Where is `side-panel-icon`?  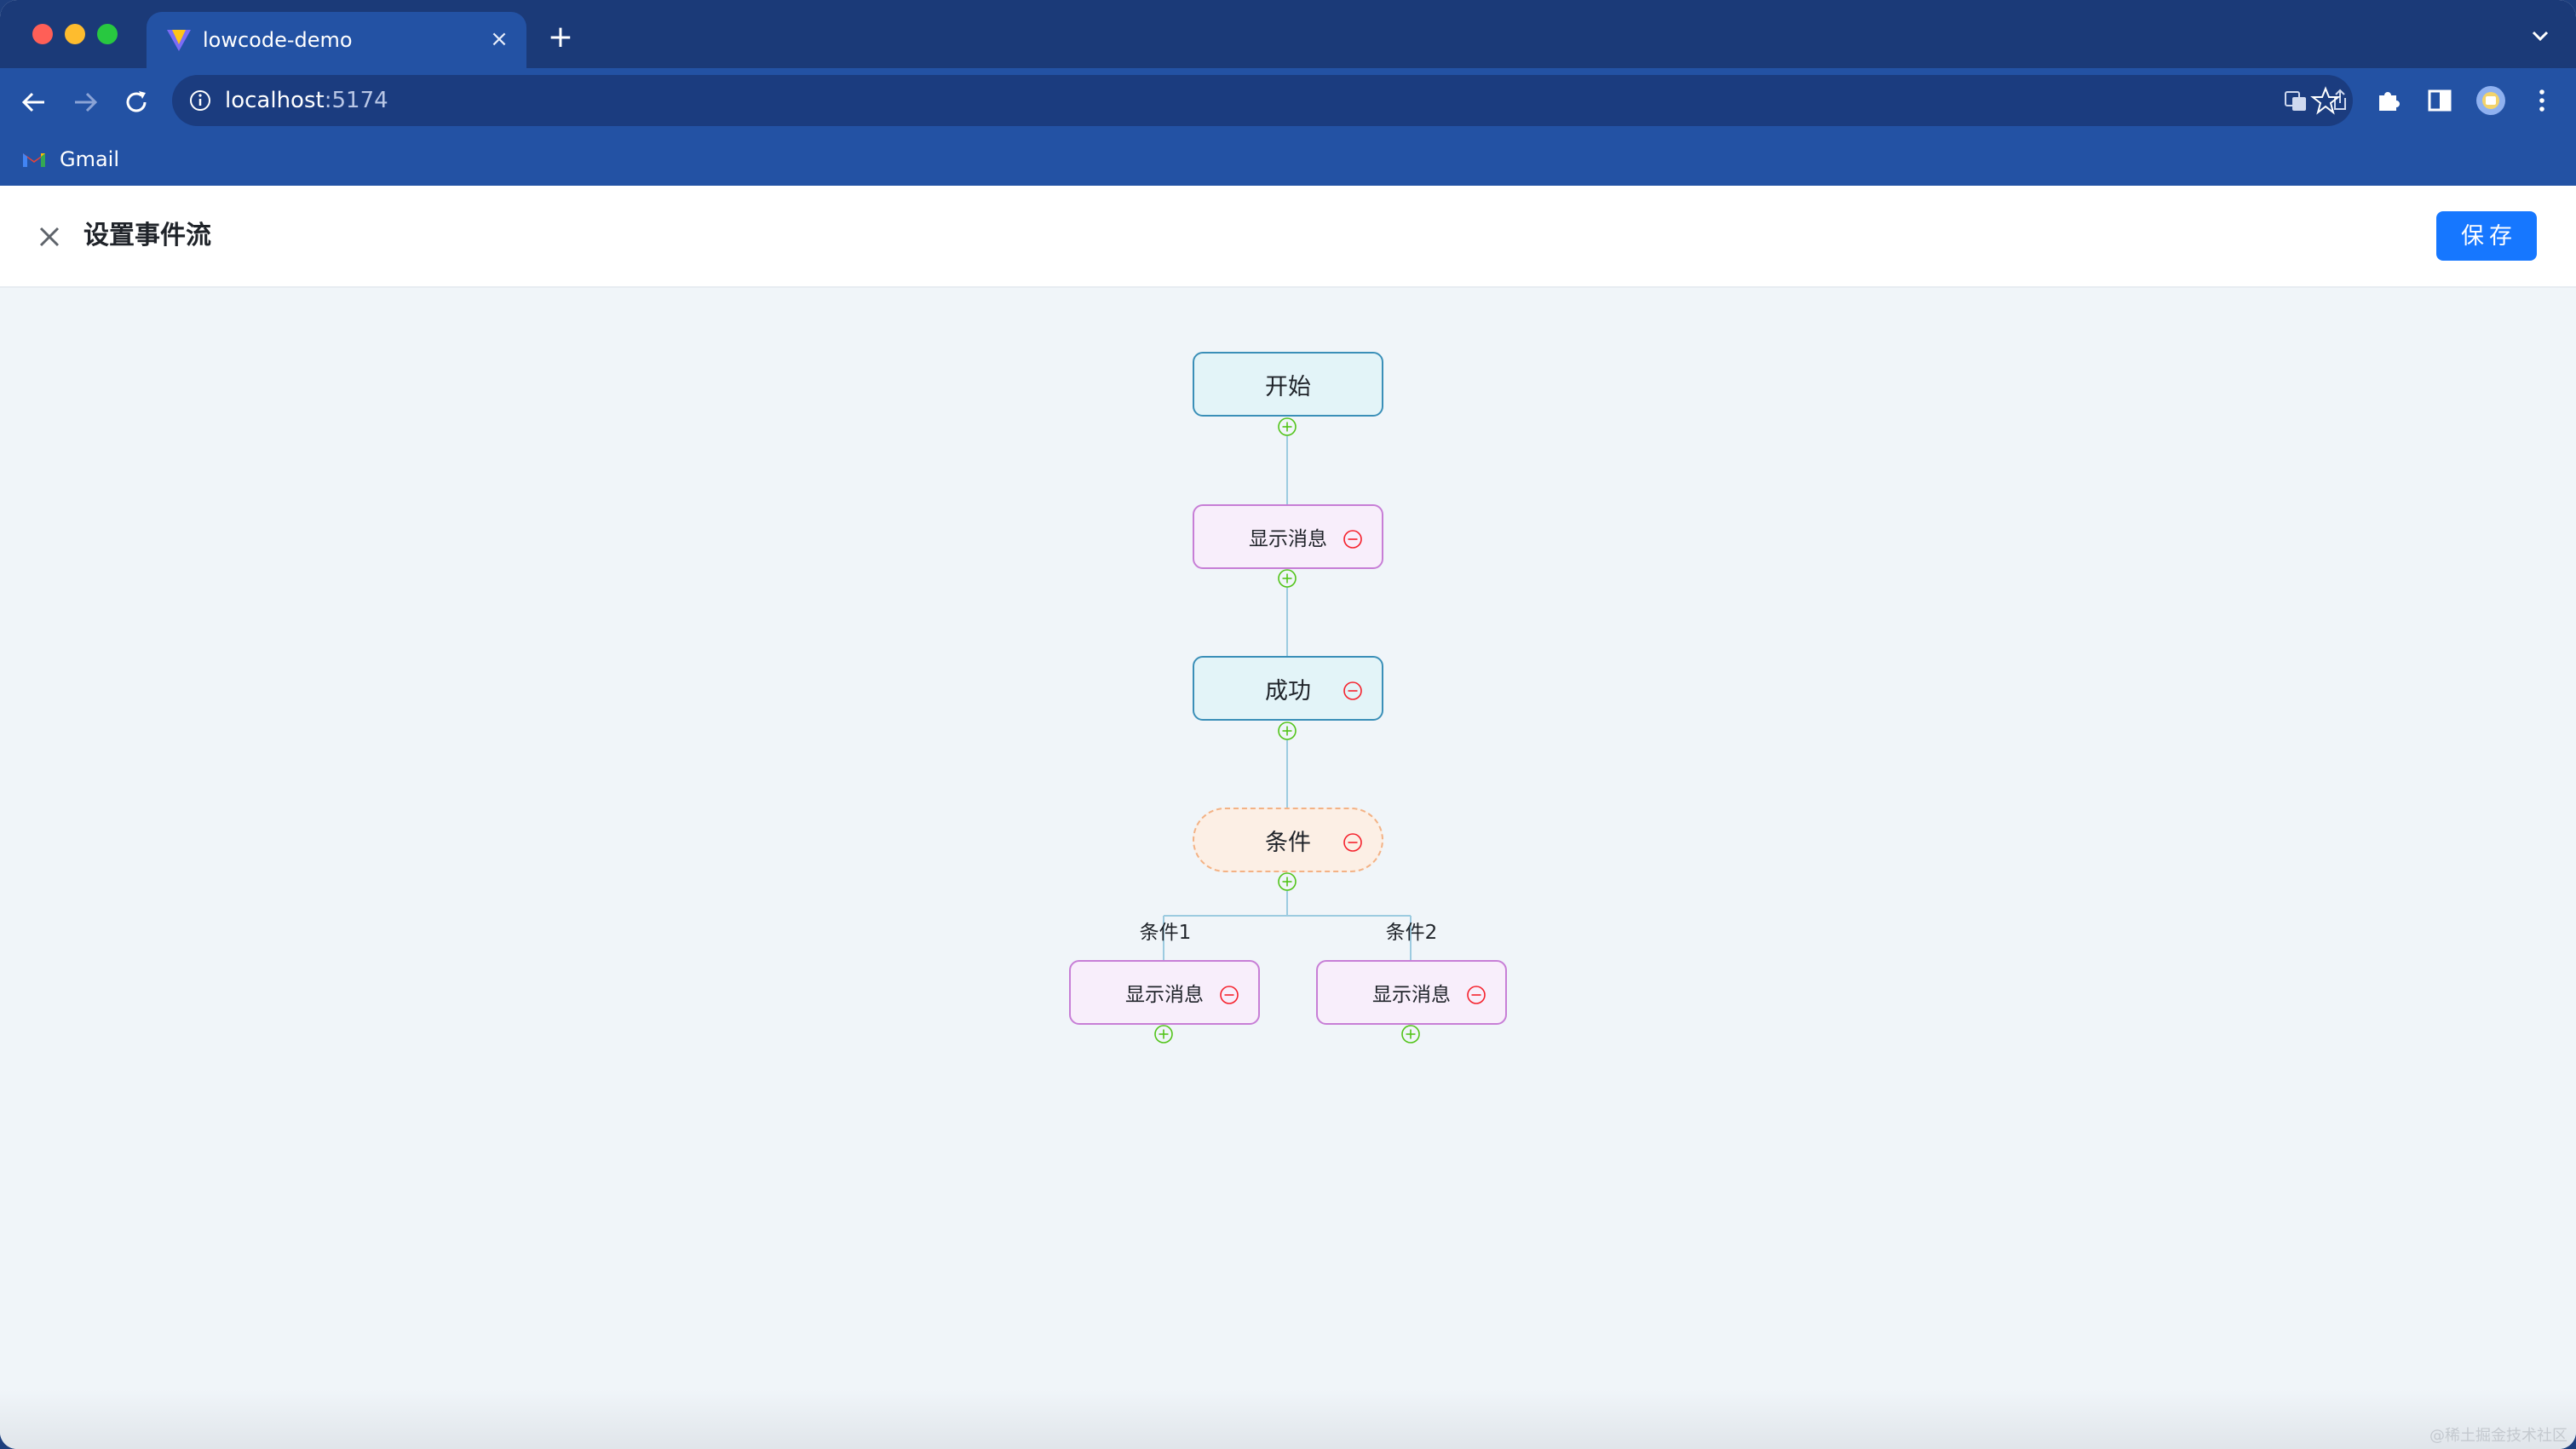 side-panel-icon is located at coordinates (2440, 101).